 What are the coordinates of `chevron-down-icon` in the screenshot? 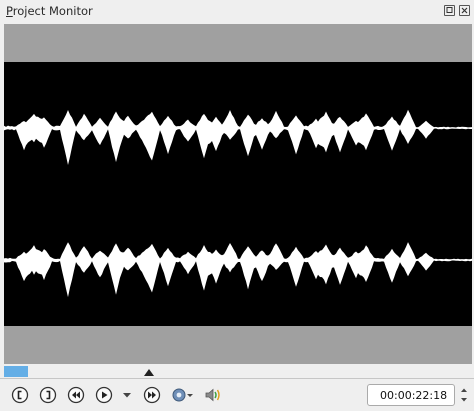 It's located at (127, 395).